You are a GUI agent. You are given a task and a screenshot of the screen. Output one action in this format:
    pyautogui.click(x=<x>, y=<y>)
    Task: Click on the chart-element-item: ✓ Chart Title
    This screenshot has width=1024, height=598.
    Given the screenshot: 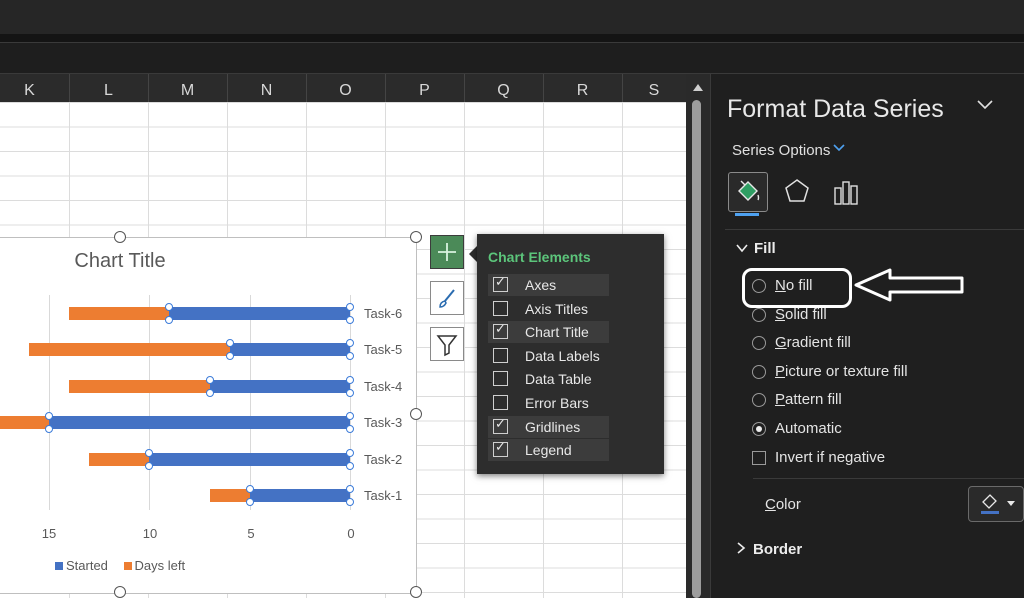 What is the action you would take?
    pyautogui.click(x=548, y=332)
    